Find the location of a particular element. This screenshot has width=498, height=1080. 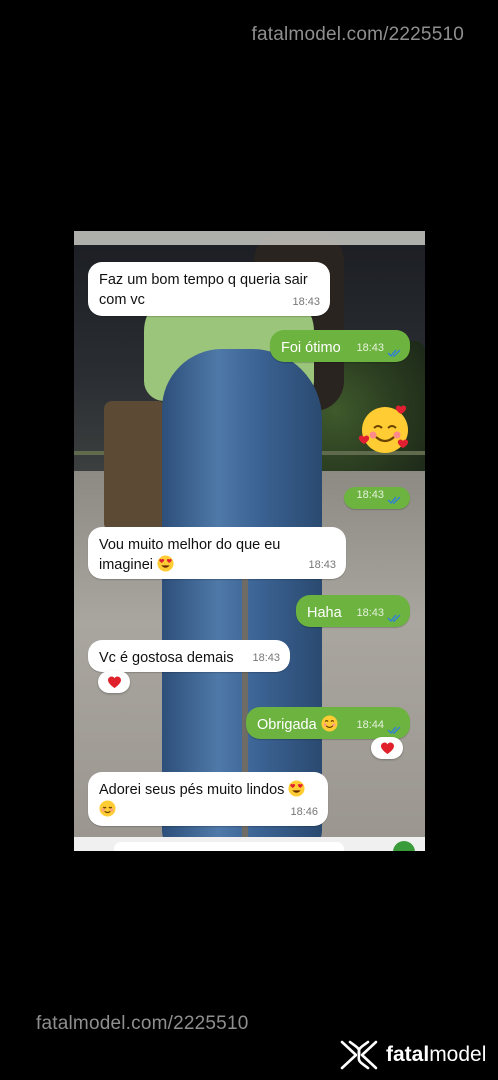

message-input is located at coordinates (229, 846).